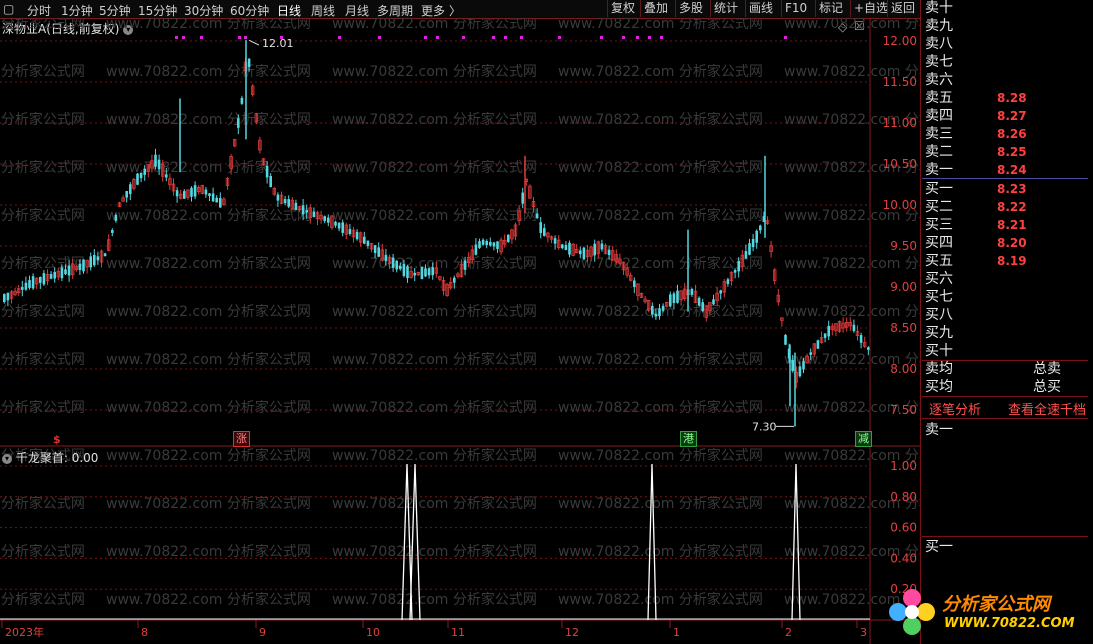 This screenshot has height=644, width=1093. What do you see at coordinates (725, 8) in the screenshot?
I see `button-stats: 统计` at bounding box center [725, 8].